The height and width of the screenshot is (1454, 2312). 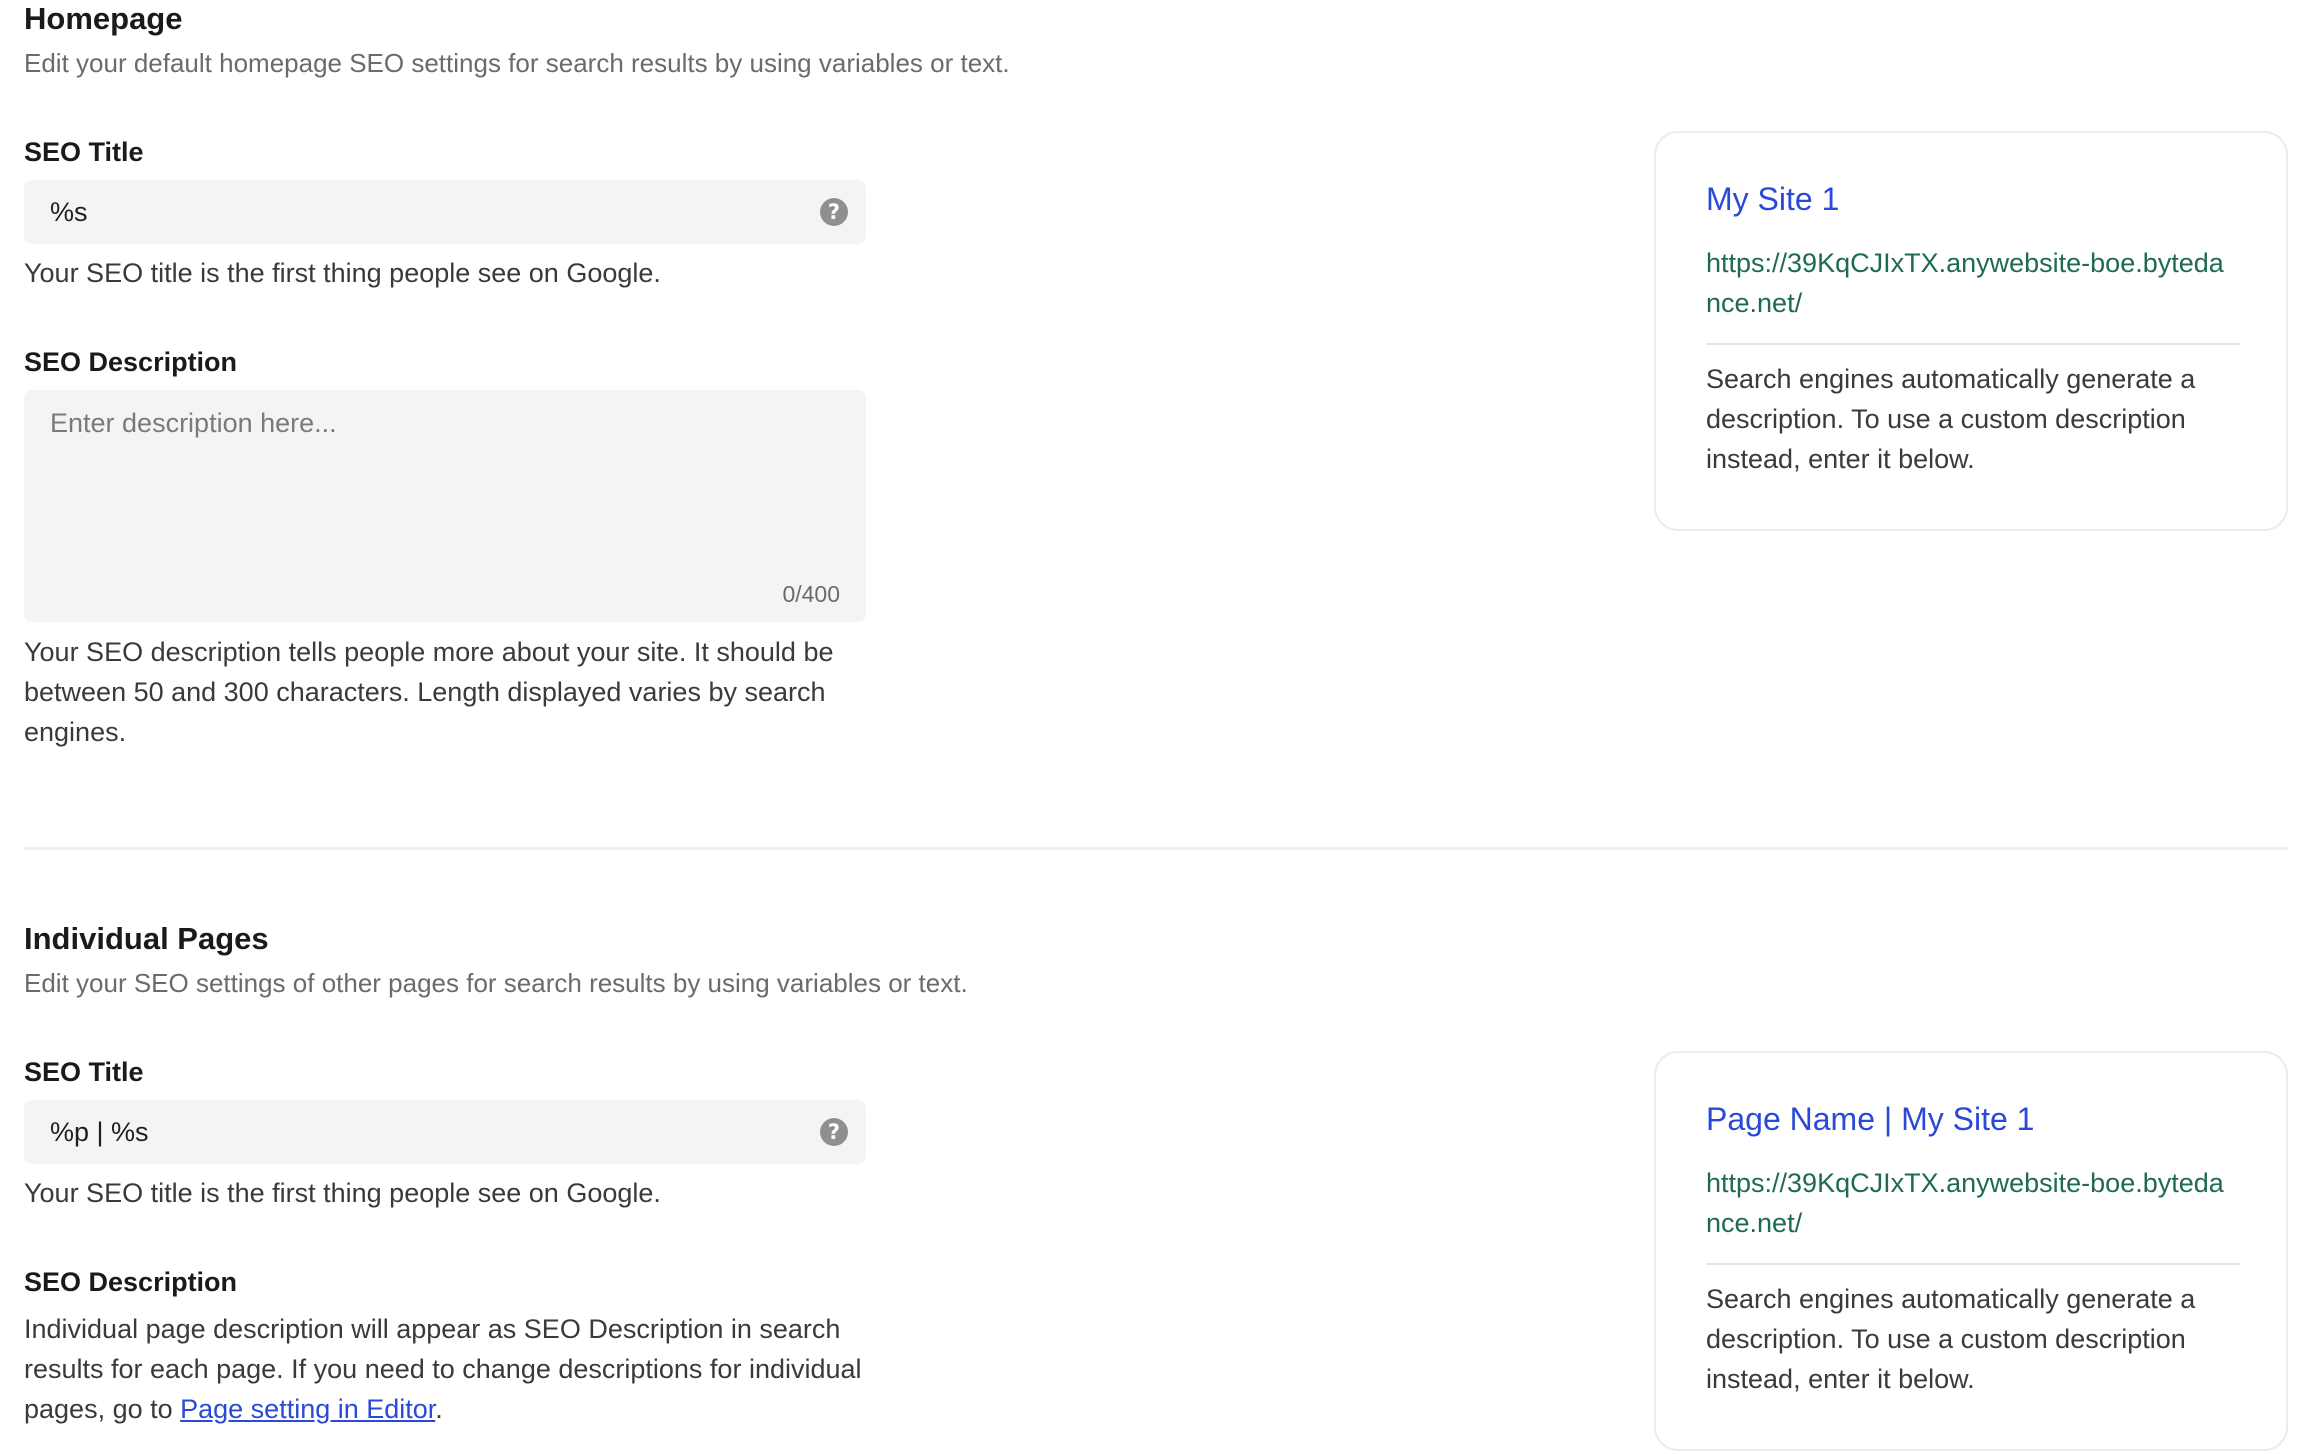 What do you see at coordinates (445, 212) in the screenshot?
I see `homepage-seo-title-input: %s ?` at bounding box center [445, 212].